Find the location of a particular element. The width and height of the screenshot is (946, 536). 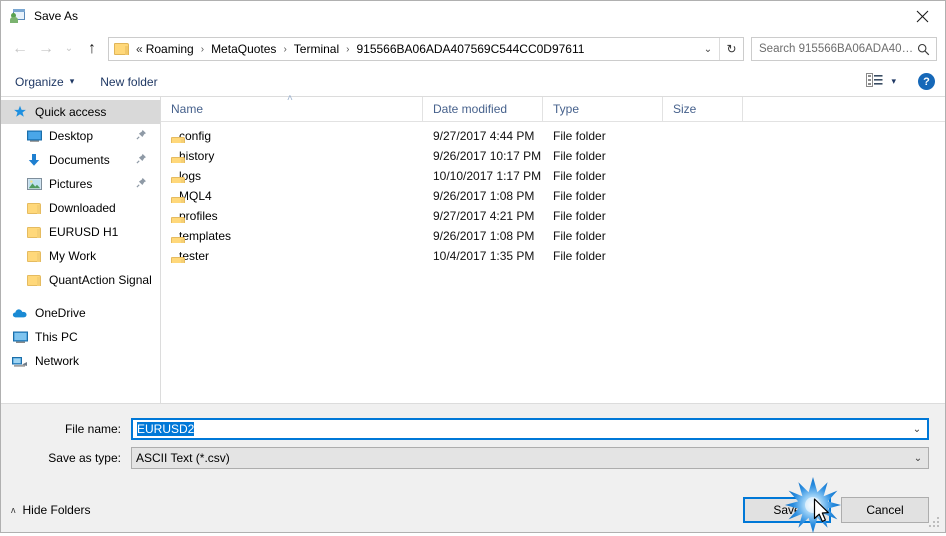

sidebar-item-label: Quick access is located at coordinates (71, 112).